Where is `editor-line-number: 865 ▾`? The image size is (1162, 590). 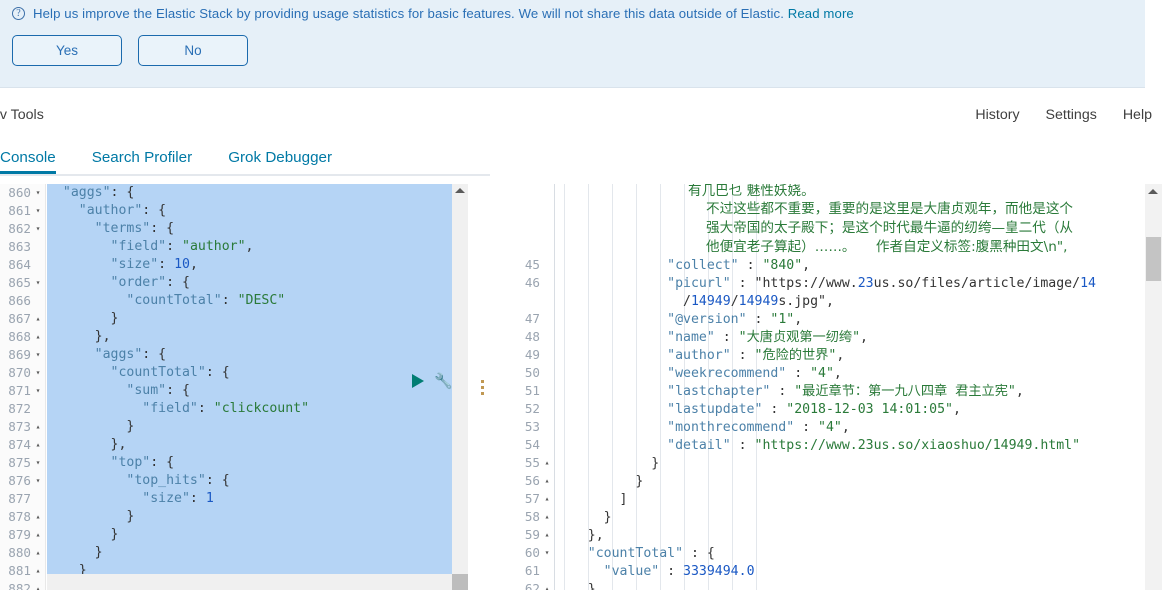 editor-line-number: 865 ▾ is located at coordinates (22, 283).